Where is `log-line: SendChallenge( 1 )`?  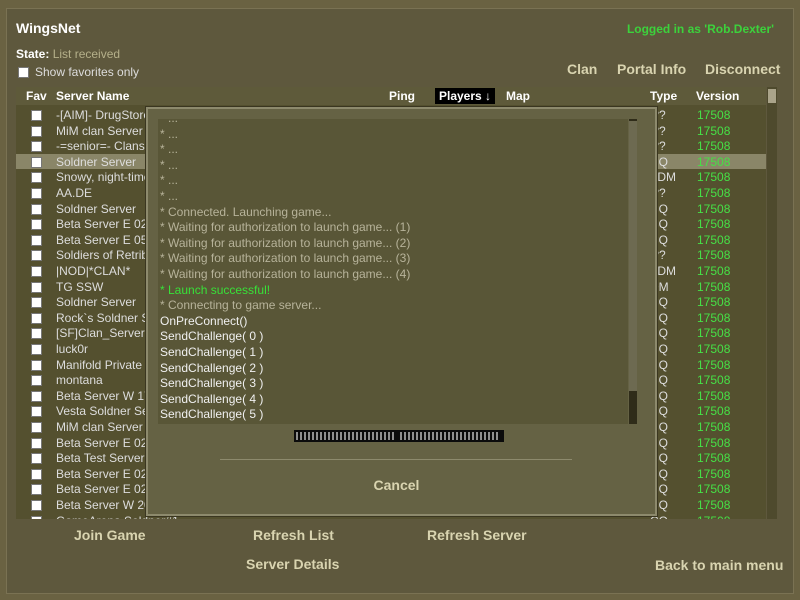 log-line: SendChallenge( 1 ) is located at coordinates (212, 352).